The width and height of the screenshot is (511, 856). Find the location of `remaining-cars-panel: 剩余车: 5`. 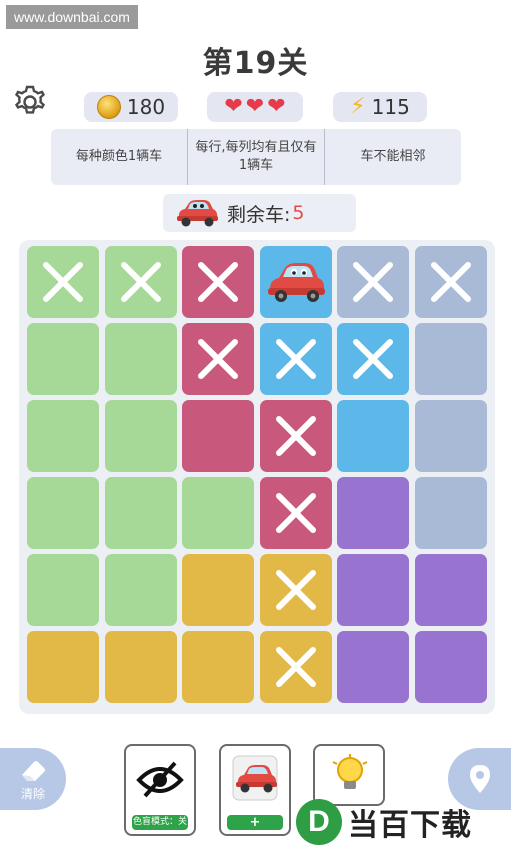

remaining-cars-panel: 剩余车: 5 is located at coordinates (259, 213).